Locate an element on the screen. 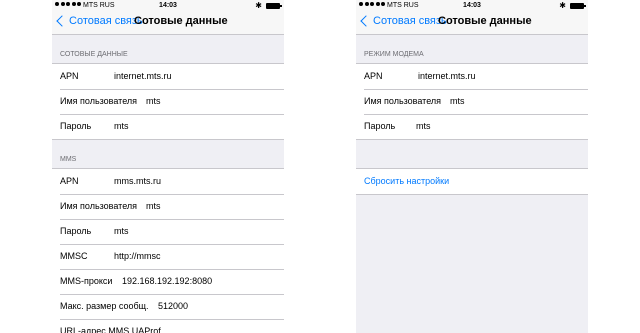 This screenshot has width=640, height=333. username-label: Имя пользователя is located at coordinates (99, 101).